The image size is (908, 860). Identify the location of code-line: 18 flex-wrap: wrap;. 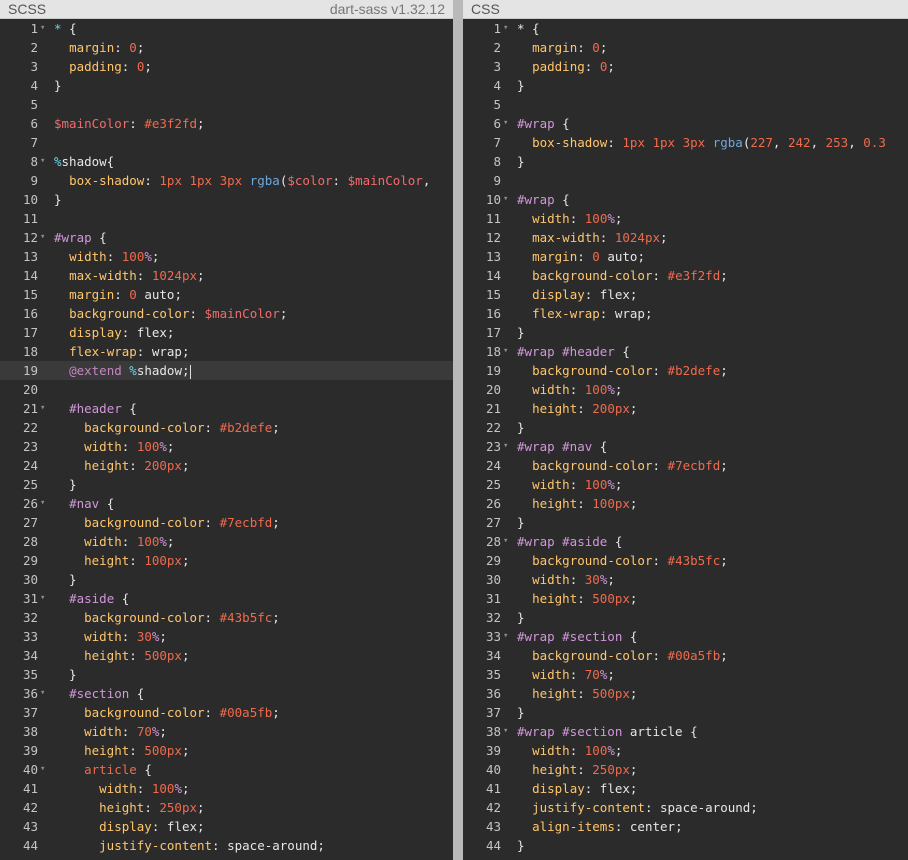
(226, 351).